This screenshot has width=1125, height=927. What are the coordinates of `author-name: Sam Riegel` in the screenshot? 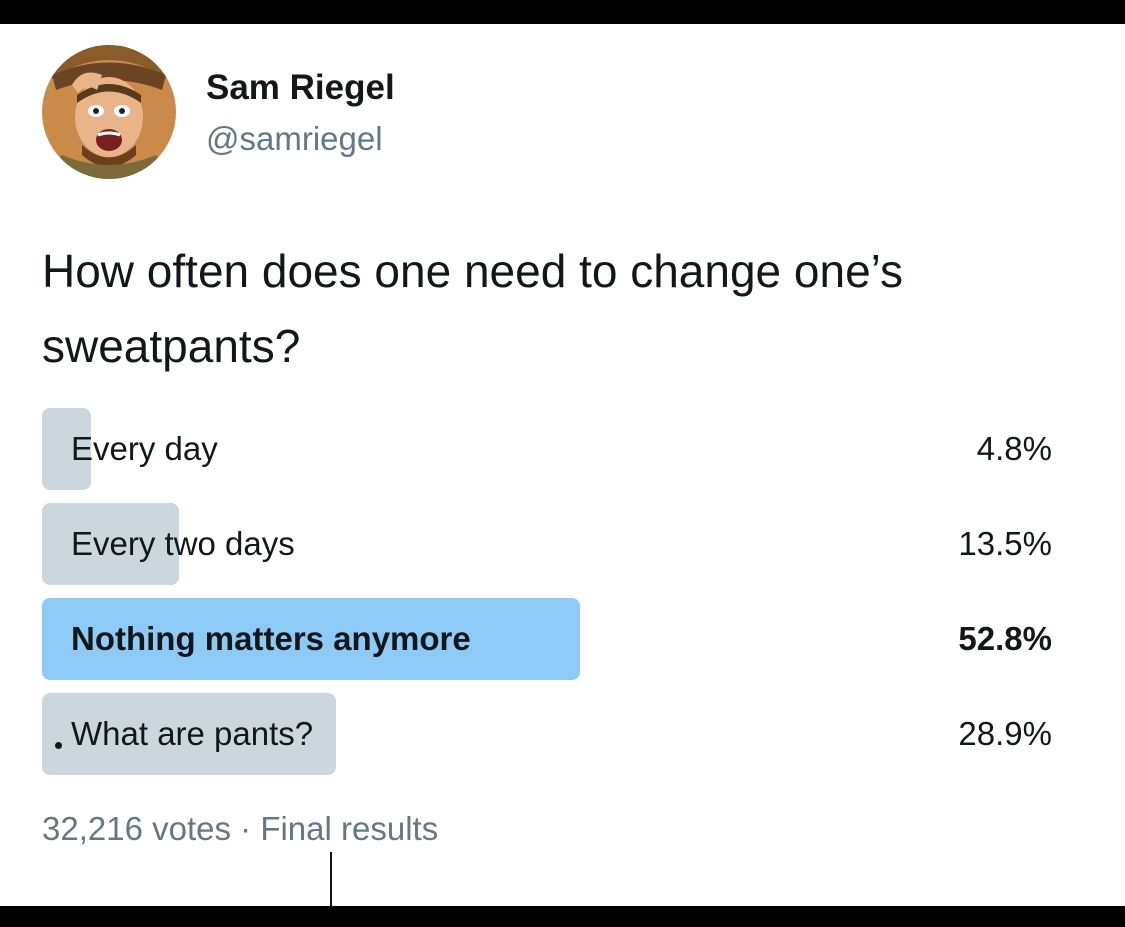 It's located at (300, 88).